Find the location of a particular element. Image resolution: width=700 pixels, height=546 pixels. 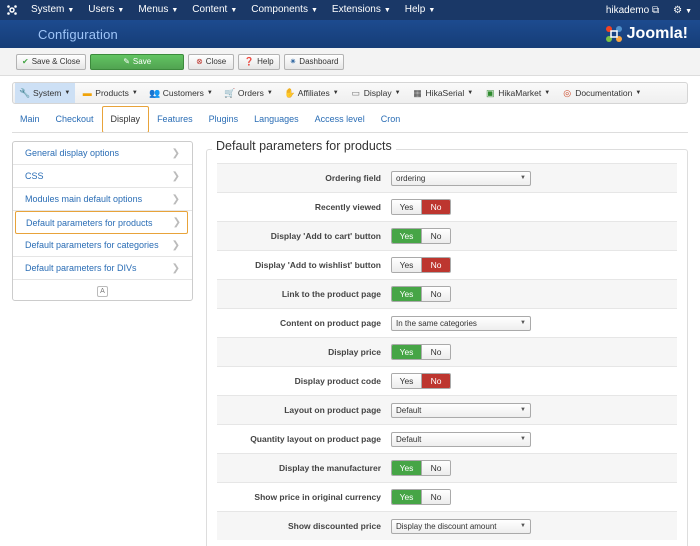

sidebar-item-label: General display options is located at coordinates (72, 153).